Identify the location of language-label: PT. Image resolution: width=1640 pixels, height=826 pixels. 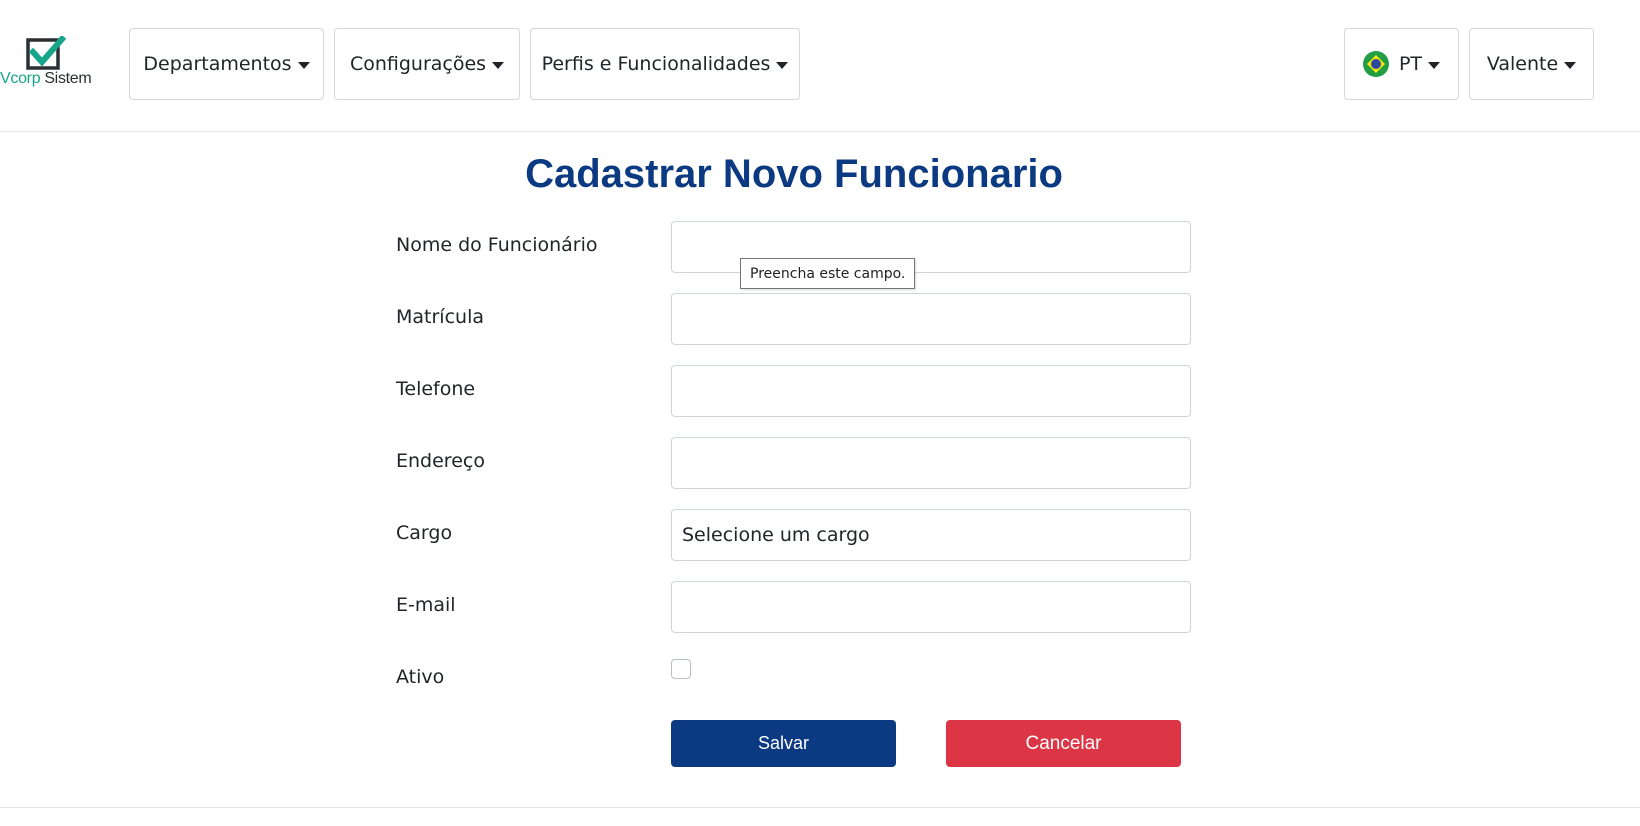
(1410, 64).